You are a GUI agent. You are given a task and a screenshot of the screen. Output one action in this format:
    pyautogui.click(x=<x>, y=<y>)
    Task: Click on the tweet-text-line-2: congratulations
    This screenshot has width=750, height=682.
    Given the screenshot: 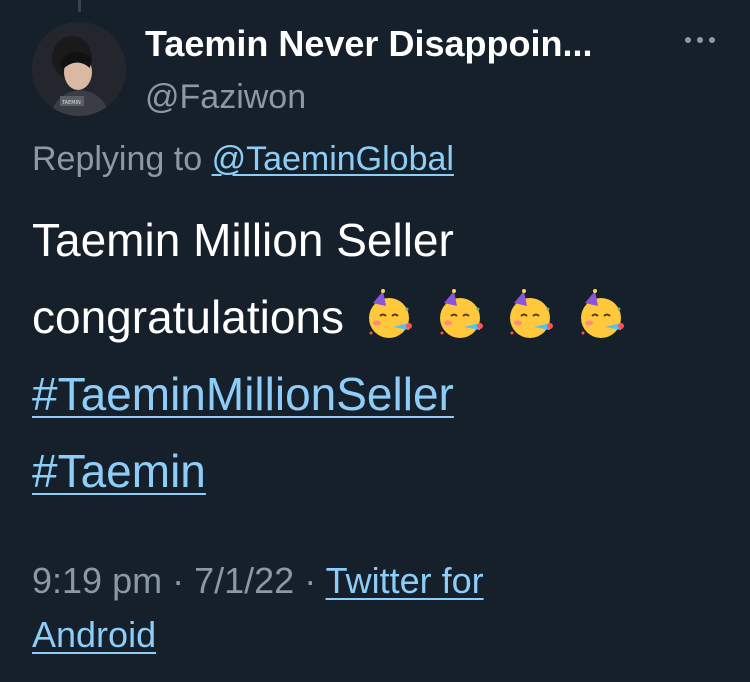 What is the action you would take?
    pyautogui.click(x=188, y=317)
    